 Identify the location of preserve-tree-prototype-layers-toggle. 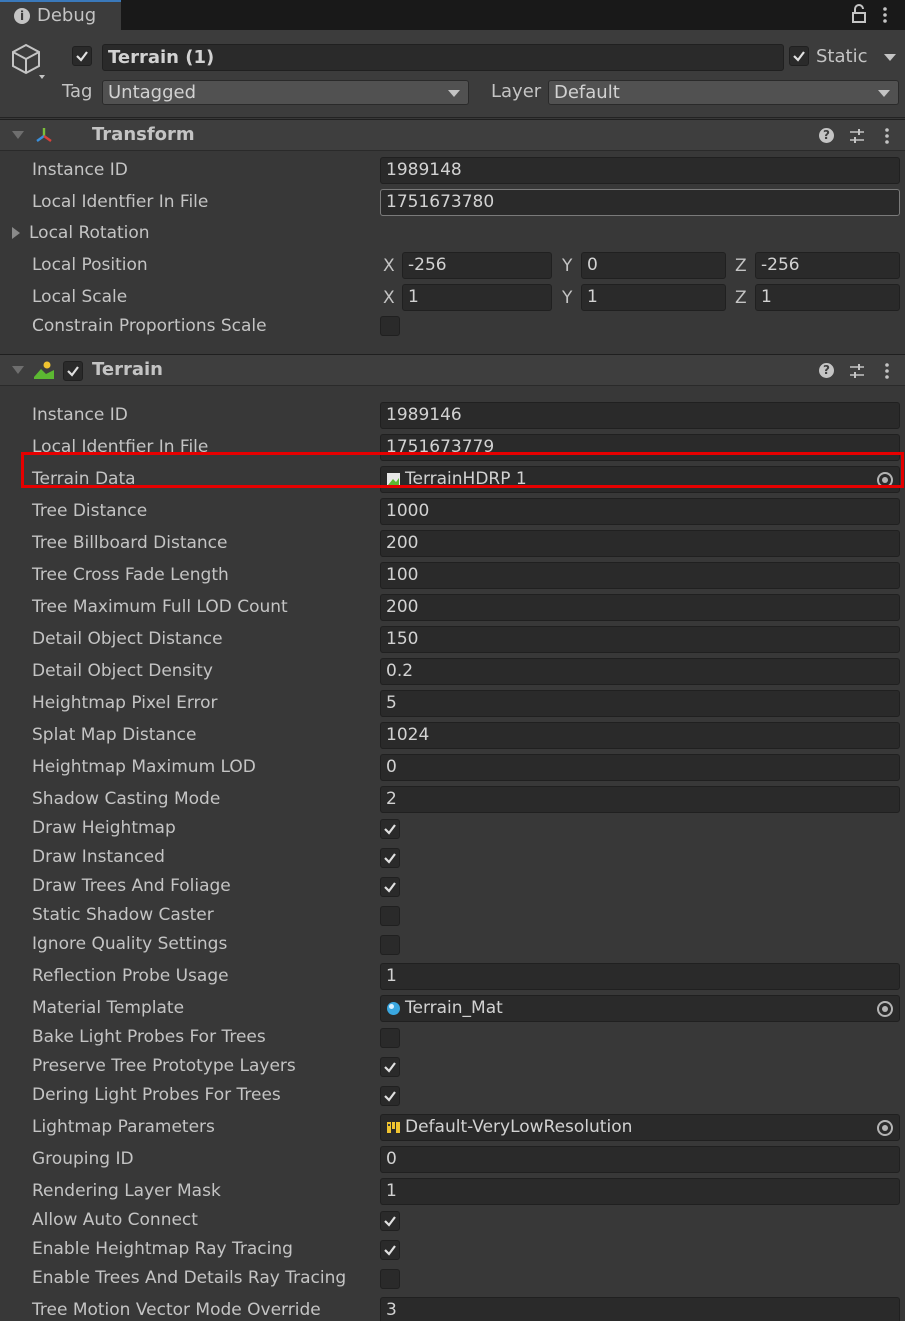
(390, 1067).